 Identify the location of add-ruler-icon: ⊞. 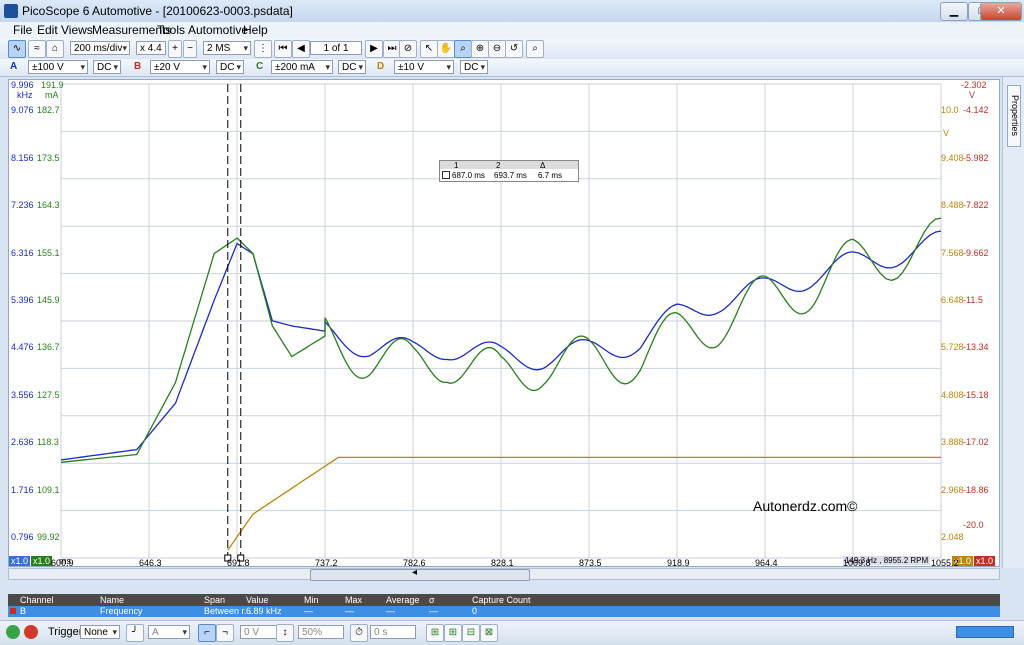
(435, 633).